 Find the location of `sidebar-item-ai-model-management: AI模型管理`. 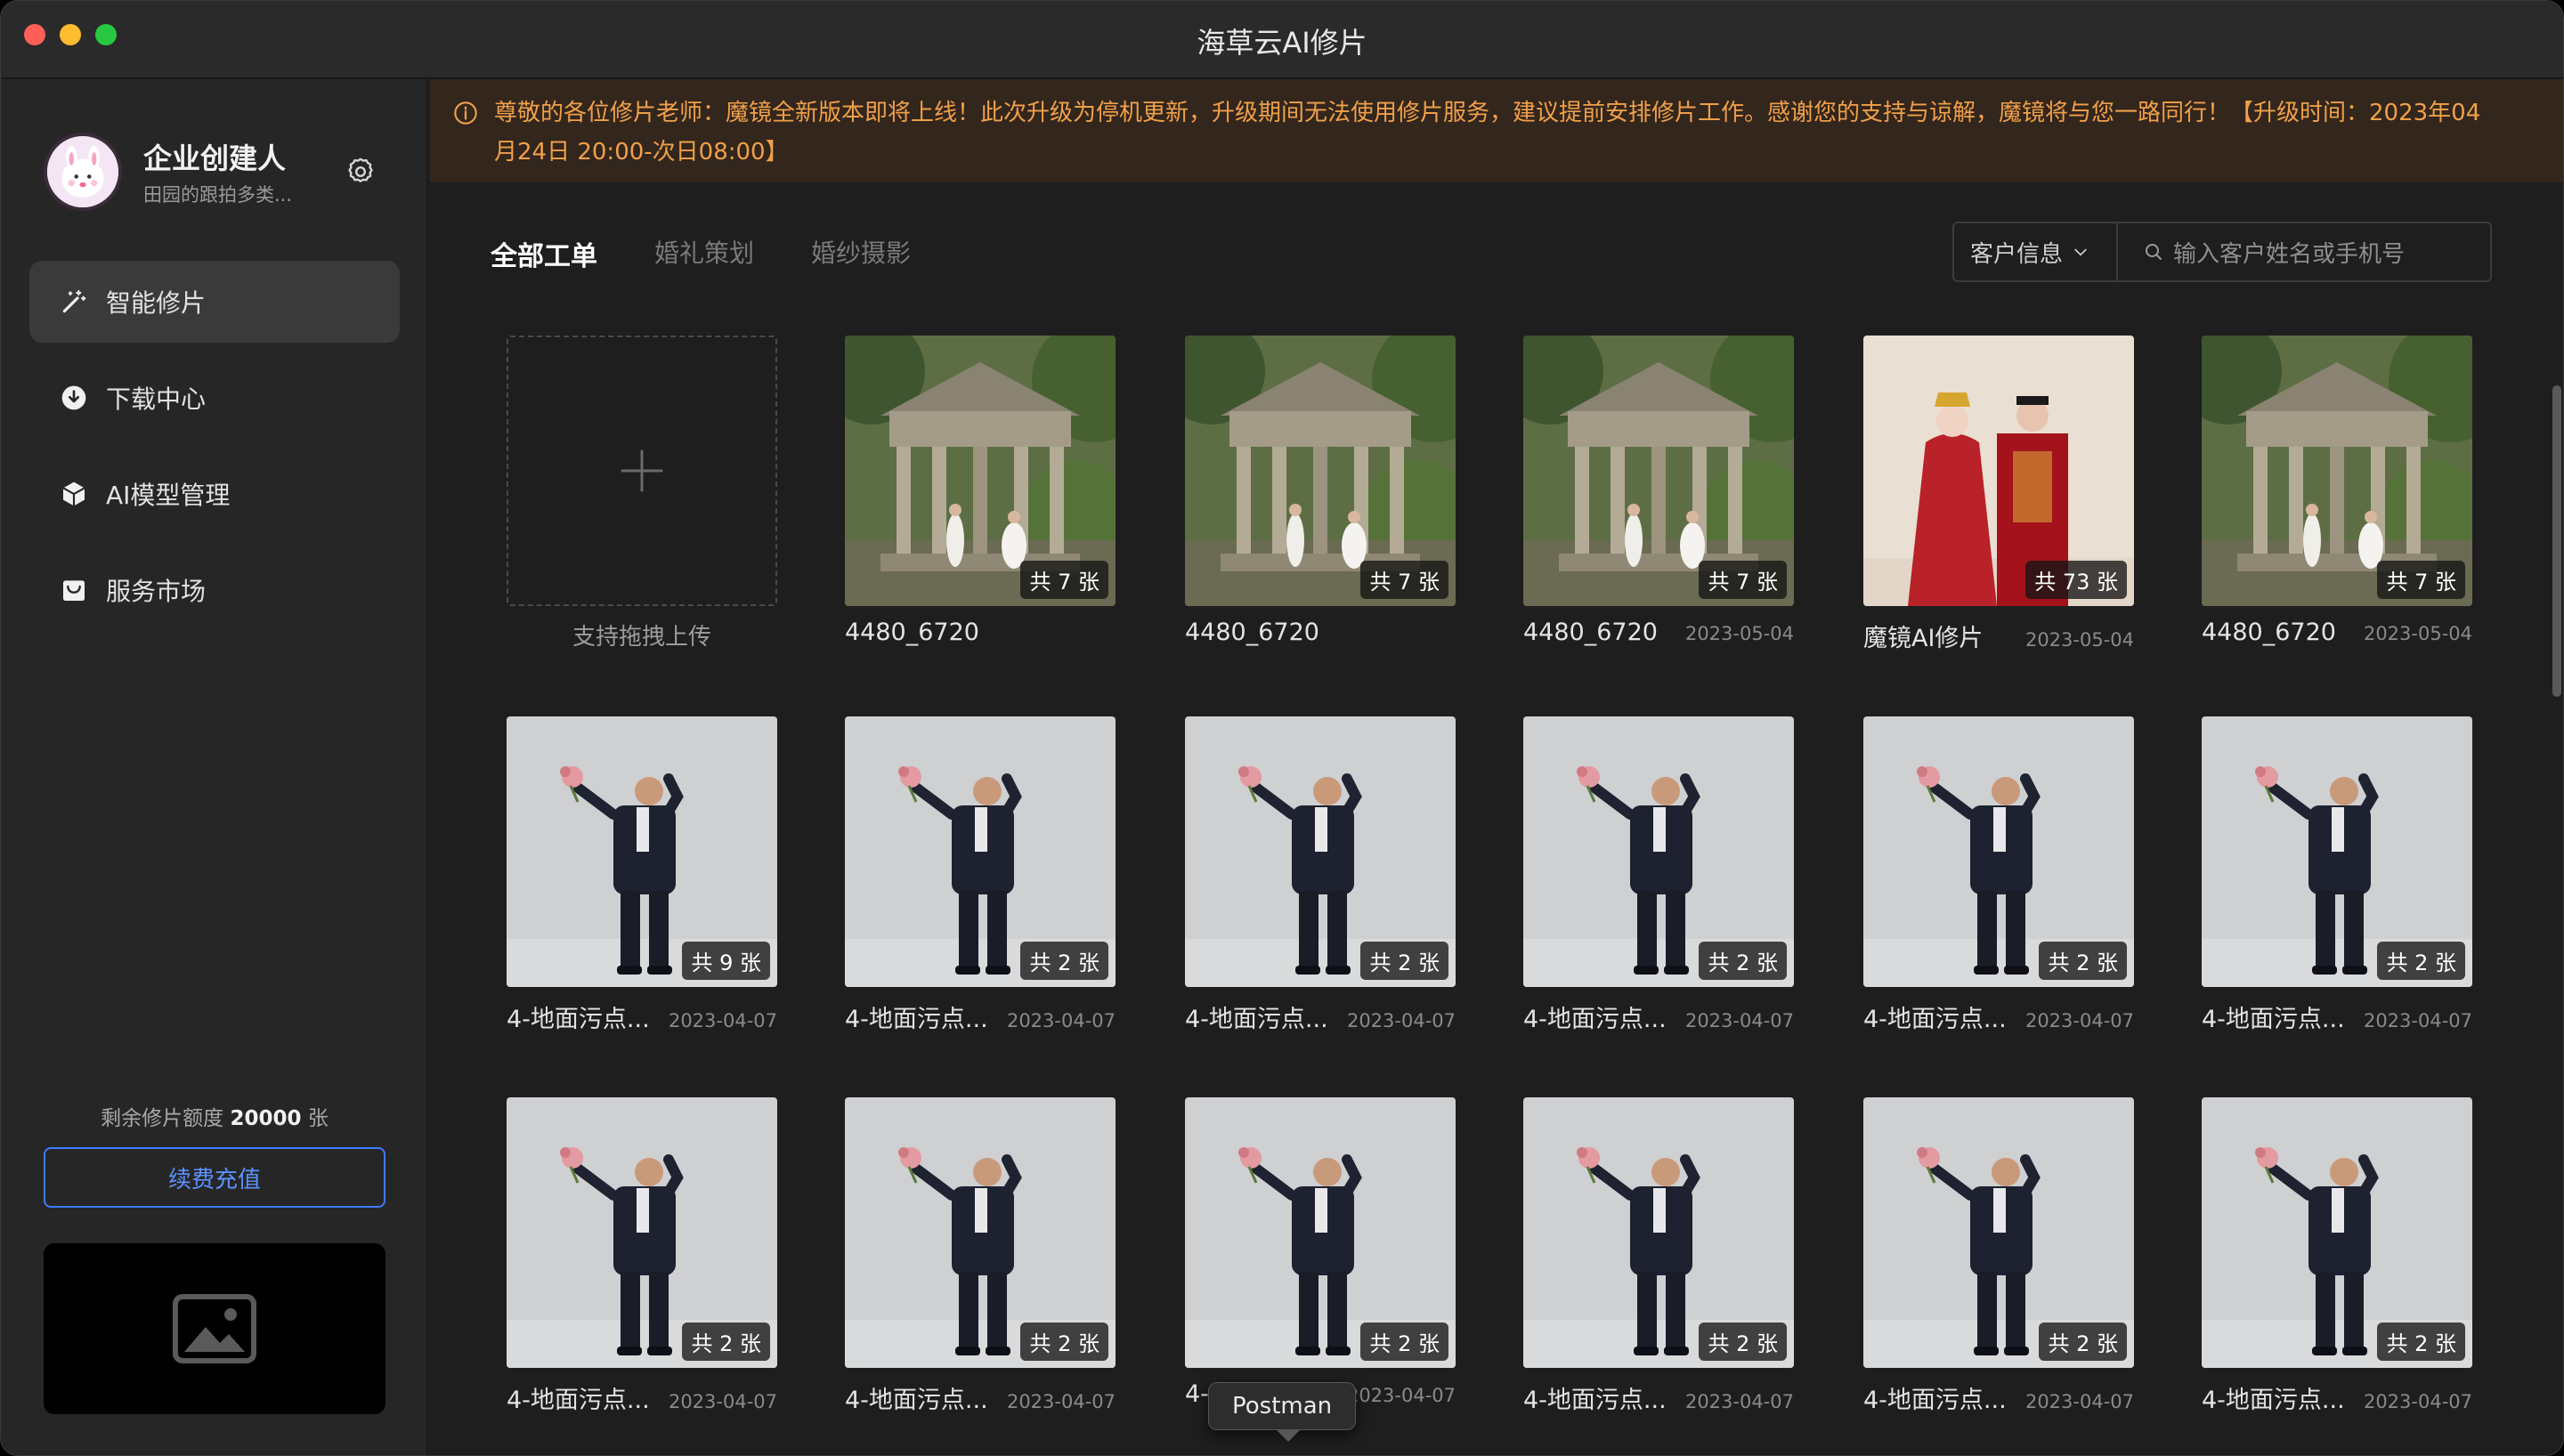

sidebar-item-ai-model-management: AI模型管理 is located at coordinates (214, 494).